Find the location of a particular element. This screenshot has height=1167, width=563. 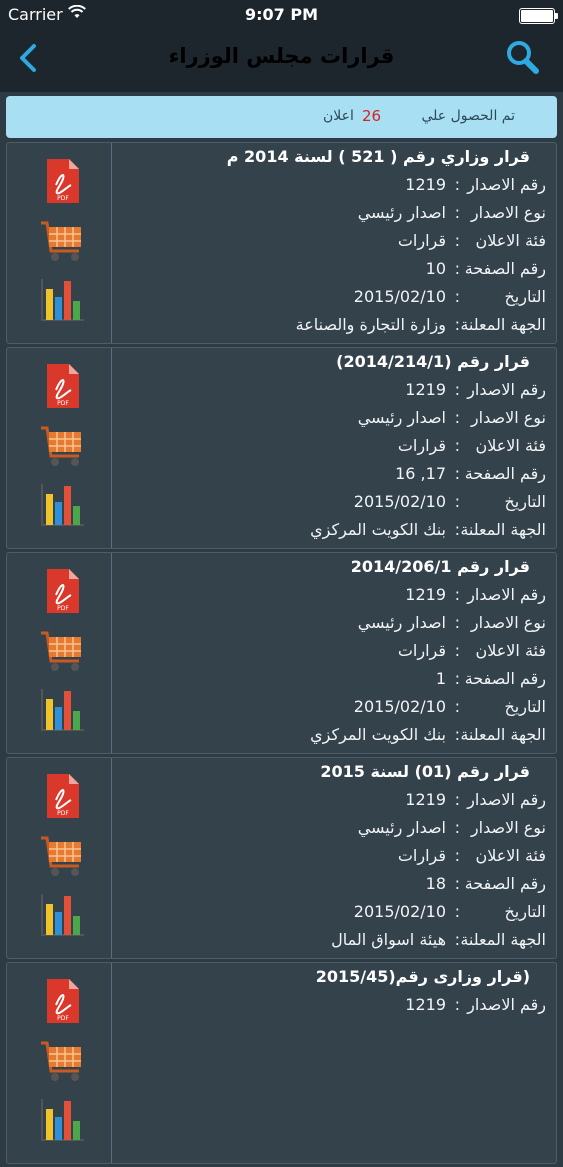

search-button is located at coordinates (523, 57).